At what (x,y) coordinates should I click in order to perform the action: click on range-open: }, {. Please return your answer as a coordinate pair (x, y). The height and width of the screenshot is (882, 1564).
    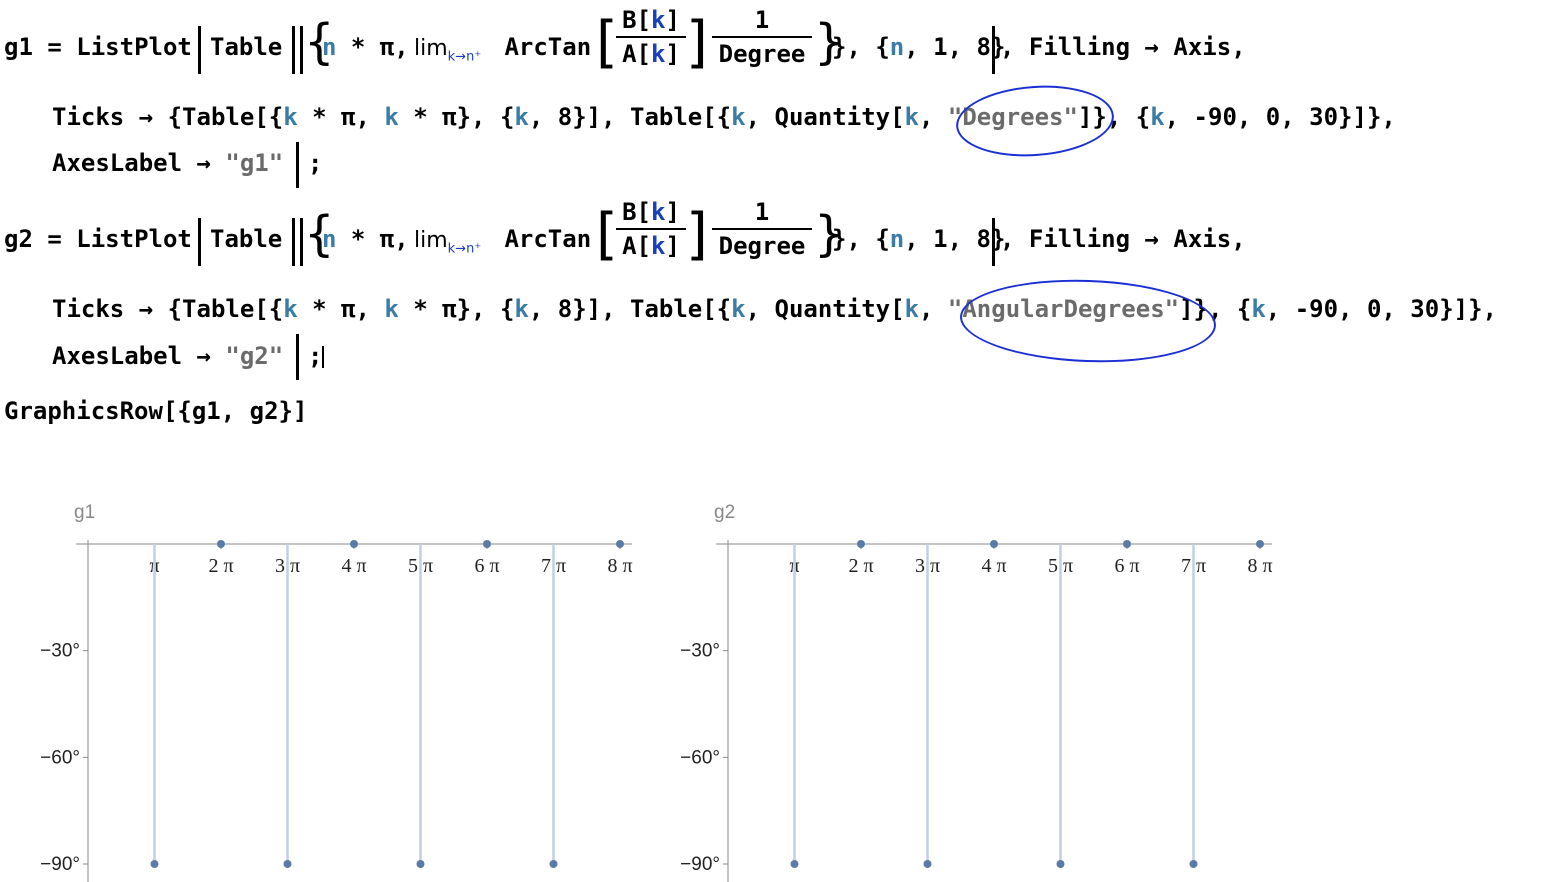
    Looking at the image, I should click on (861, 47).